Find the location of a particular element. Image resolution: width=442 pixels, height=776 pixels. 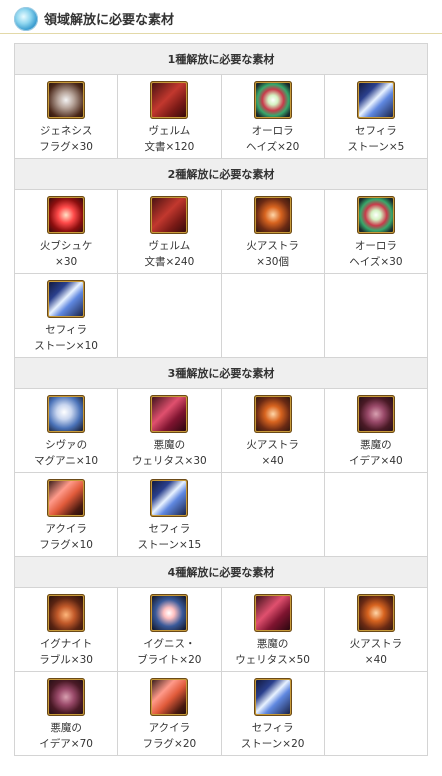

material-label: 火ブシュケ ×30 is located at coordinates (66, 254).